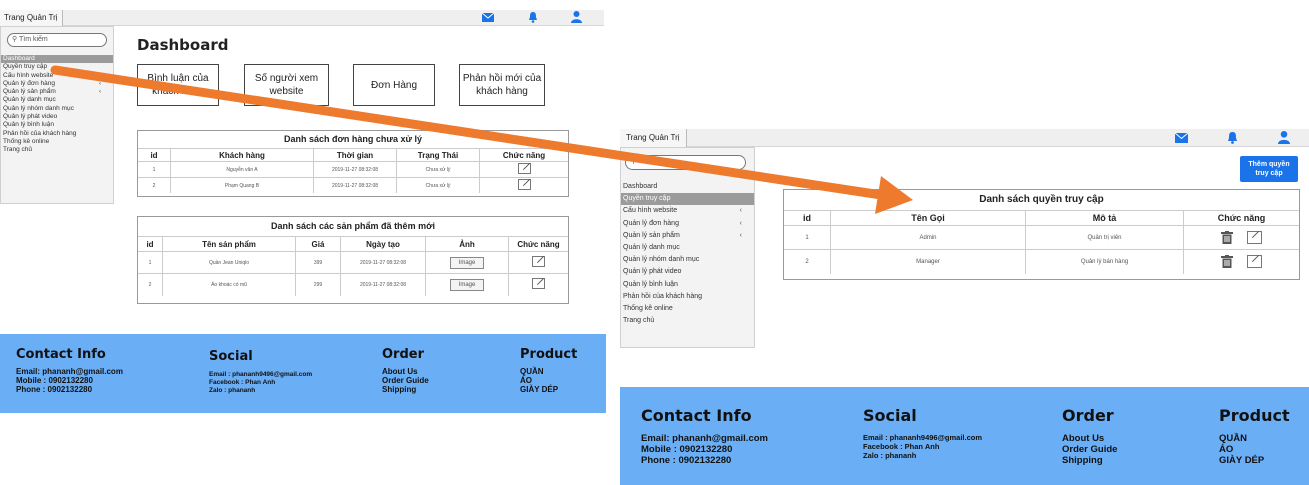 This screenshot has height=485, width=1309. Describe the element at coordinates (178, 85) in the screenshot. I see `comments-card: Bình luận của khách hàng` at that location.